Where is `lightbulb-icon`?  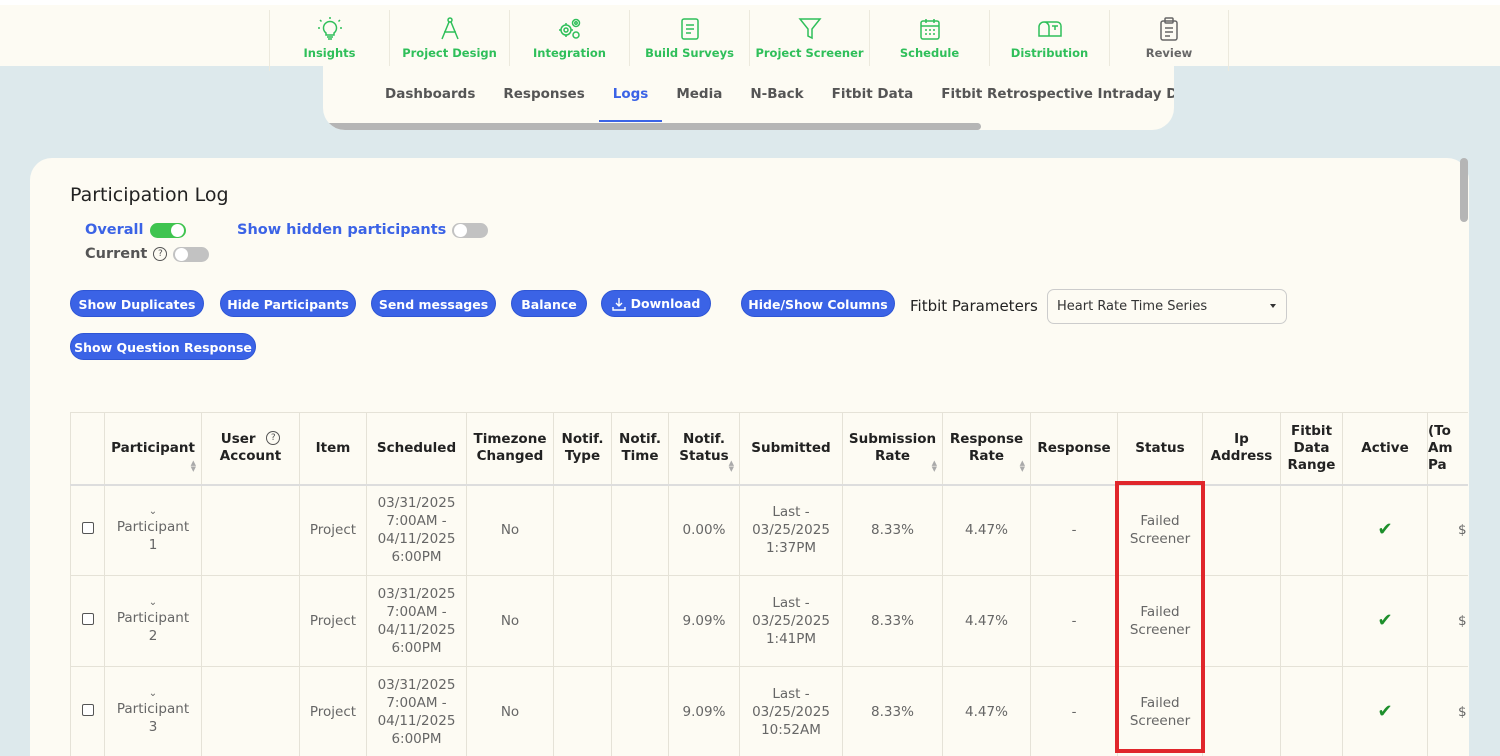
lightbulb-icon is located at coordinates (329, 28).